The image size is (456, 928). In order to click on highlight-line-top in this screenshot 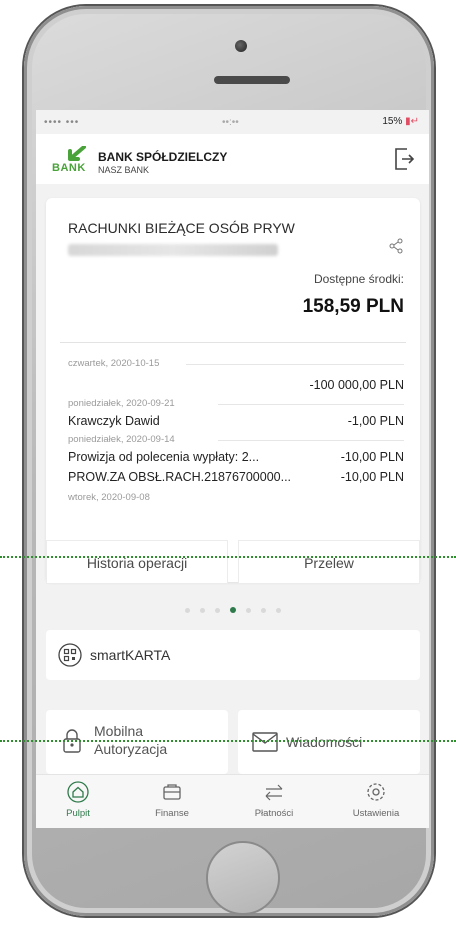, I will do `click(228, 557)`.